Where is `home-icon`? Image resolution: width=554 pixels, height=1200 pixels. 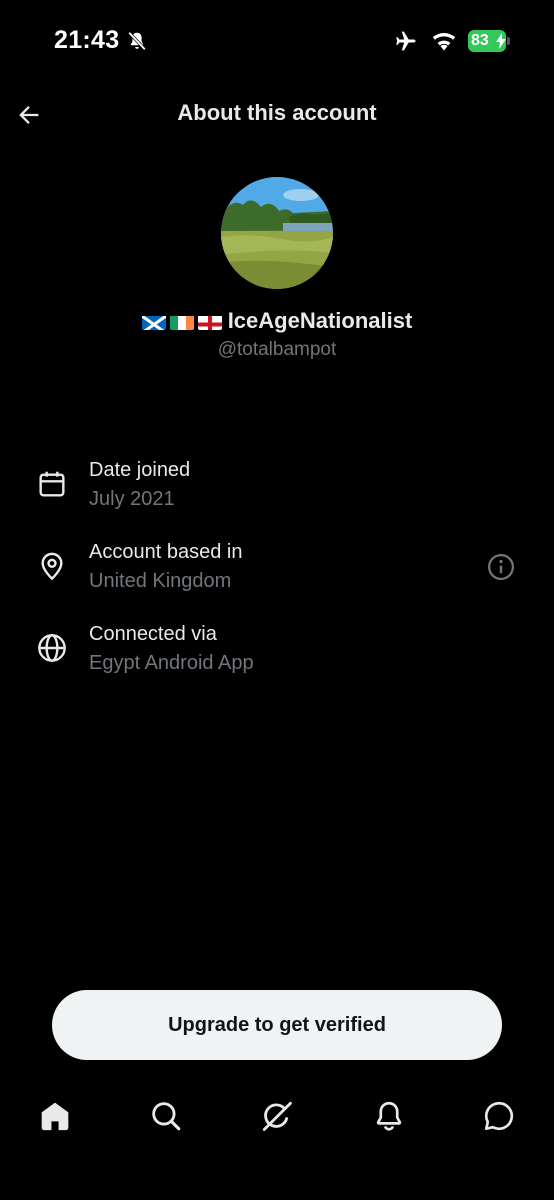
home-icon is located at coordinates (55, 1116).